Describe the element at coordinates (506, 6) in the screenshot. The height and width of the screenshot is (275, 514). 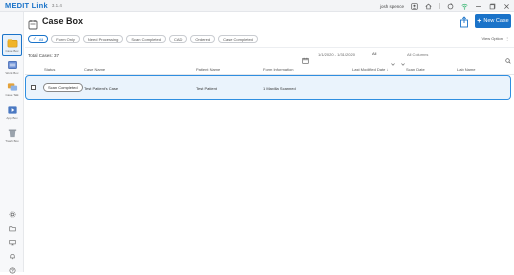
I see `close-icon` at that location.